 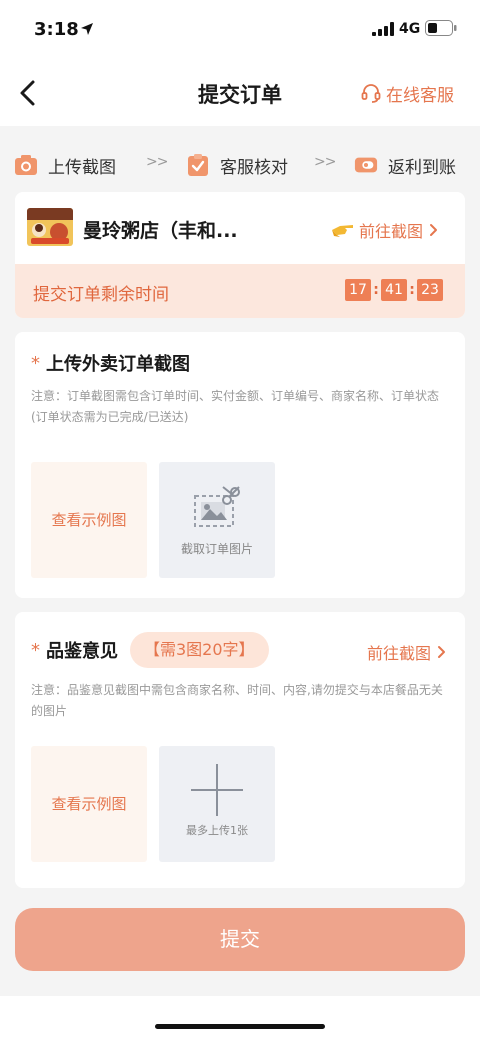 I want to click on timer-minutes: 41, so click(x=394, y=290).